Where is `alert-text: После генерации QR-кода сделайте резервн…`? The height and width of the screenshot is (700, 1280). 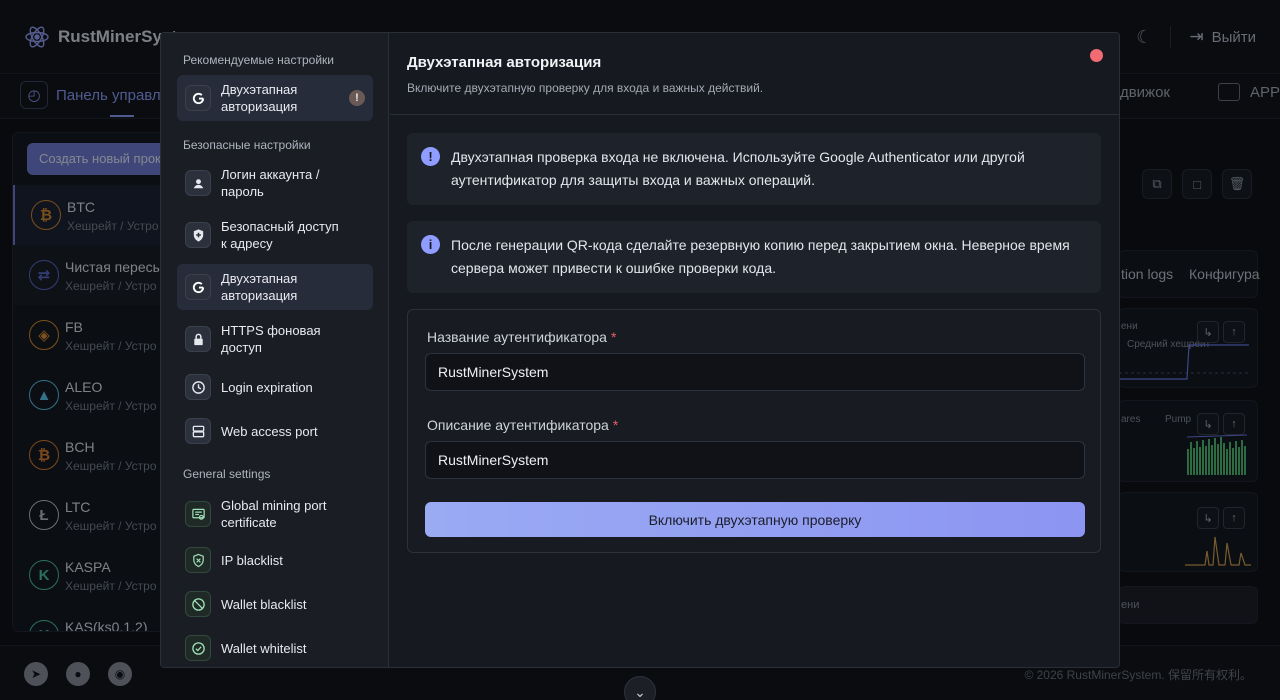
alert-text: После генерации QR-кода сделайте резервн… is located at coordinates (760, 256).